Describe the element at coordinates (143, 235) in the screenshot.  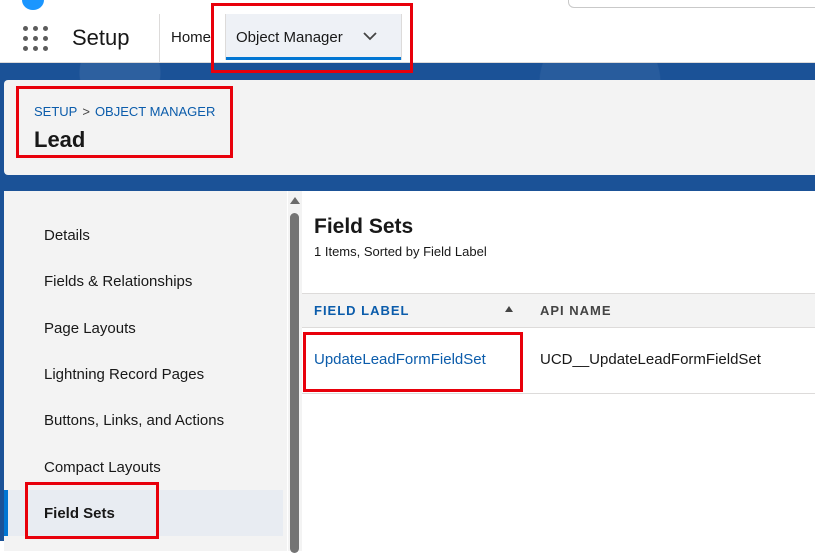
I see `sidebar-item-details: Details` at that location.